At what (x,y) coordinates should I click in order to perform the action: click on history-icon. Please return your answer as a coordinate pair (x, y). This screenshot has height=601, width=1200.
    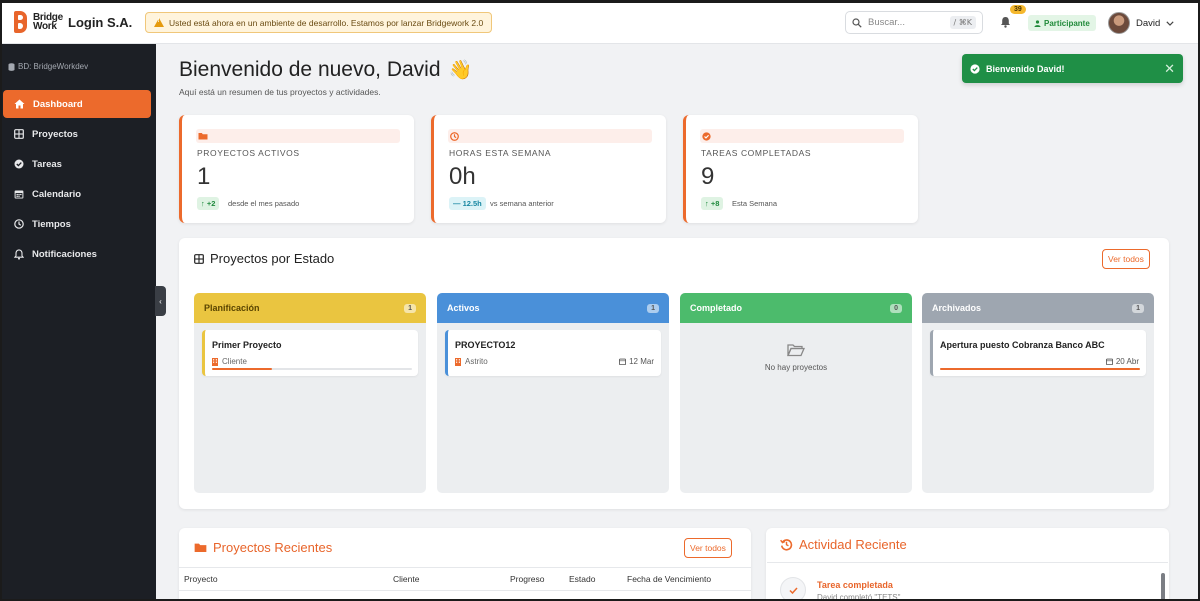
    Looking at the image, I should click on (786, 545).